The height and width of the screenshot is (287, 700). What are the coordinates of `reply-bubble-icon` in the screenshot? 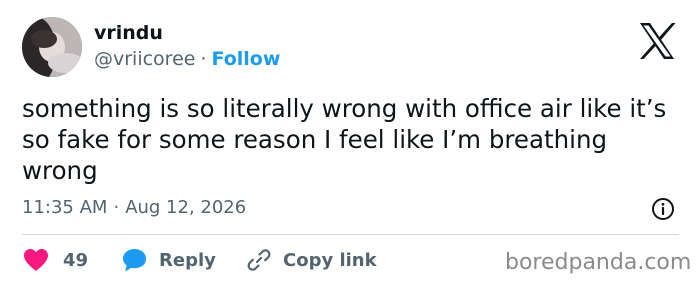 It's located at (134, 260).